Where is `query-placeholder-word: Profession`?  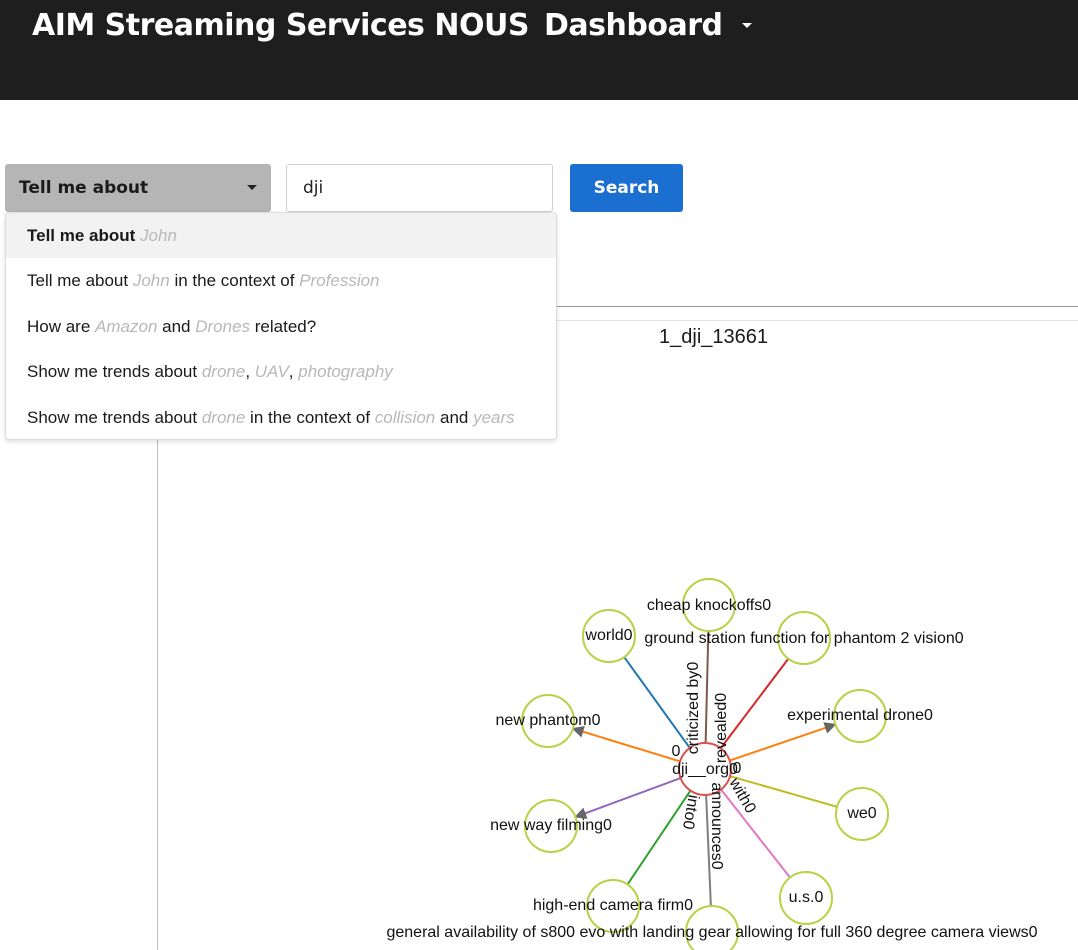
query-placeholder-word: Profession is located at coordinates (339, 281).